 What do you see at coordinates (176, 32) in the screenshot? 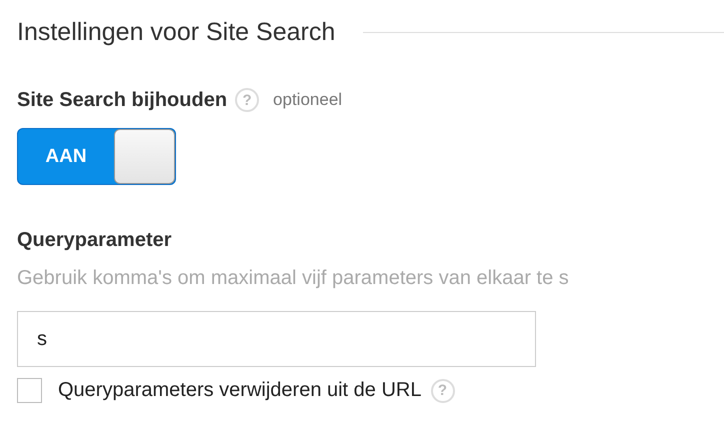
I see `section-title: Instellingen voor Site Search` at bounding box center [176, 32].